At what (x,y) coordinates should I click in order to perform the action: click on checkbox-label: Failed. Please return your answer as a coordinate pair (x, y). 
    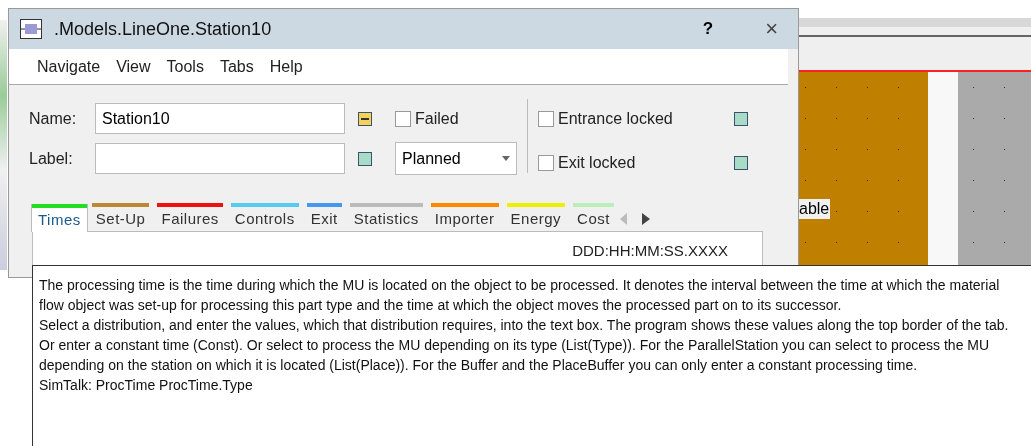
    Looking at the image, I should click on (437, 118).